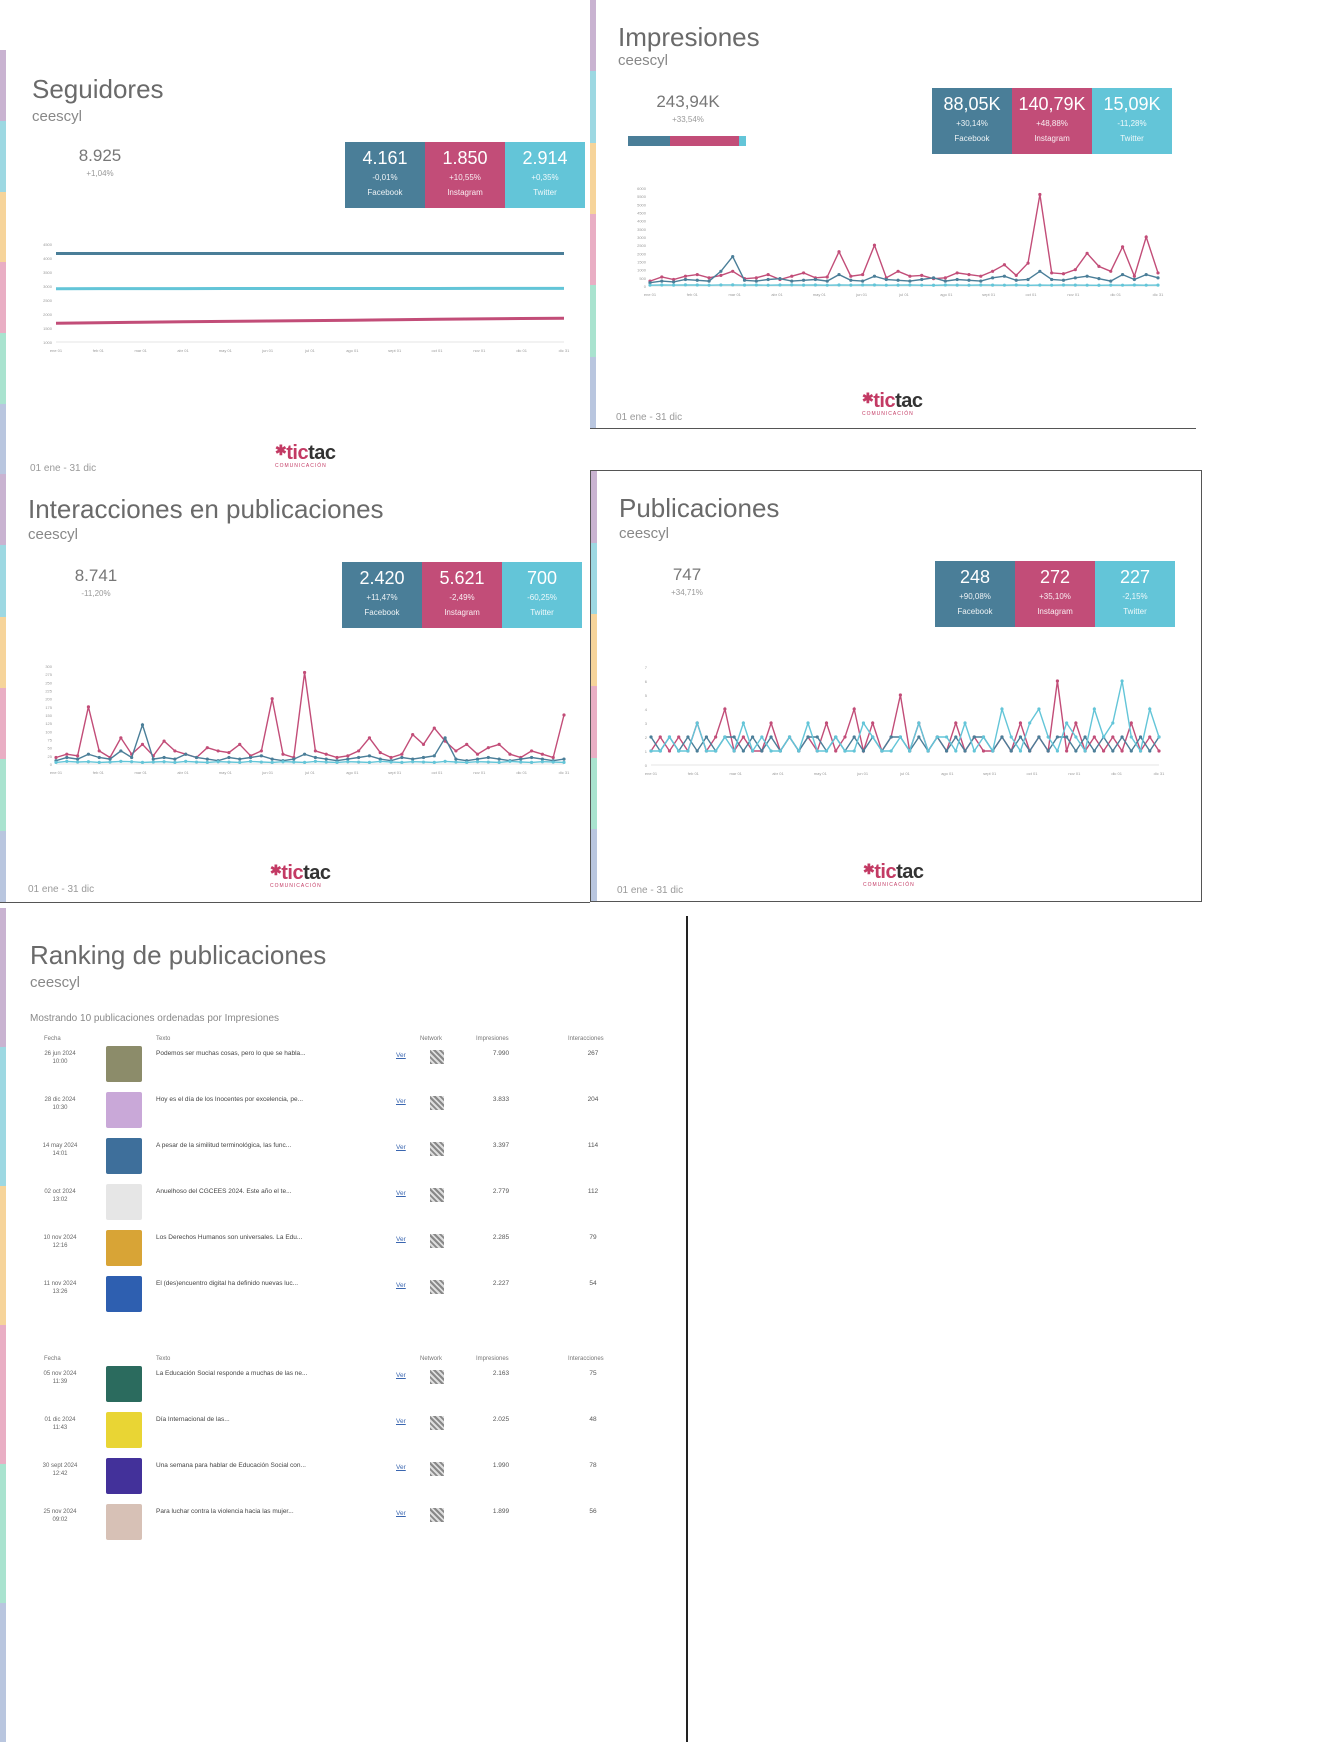 This screenshot has width=1340, height=1742. What do you see at coordinates (96, 575) in the screenshot?
I see `total-number: 8.741` at bounding box center [96, 575].